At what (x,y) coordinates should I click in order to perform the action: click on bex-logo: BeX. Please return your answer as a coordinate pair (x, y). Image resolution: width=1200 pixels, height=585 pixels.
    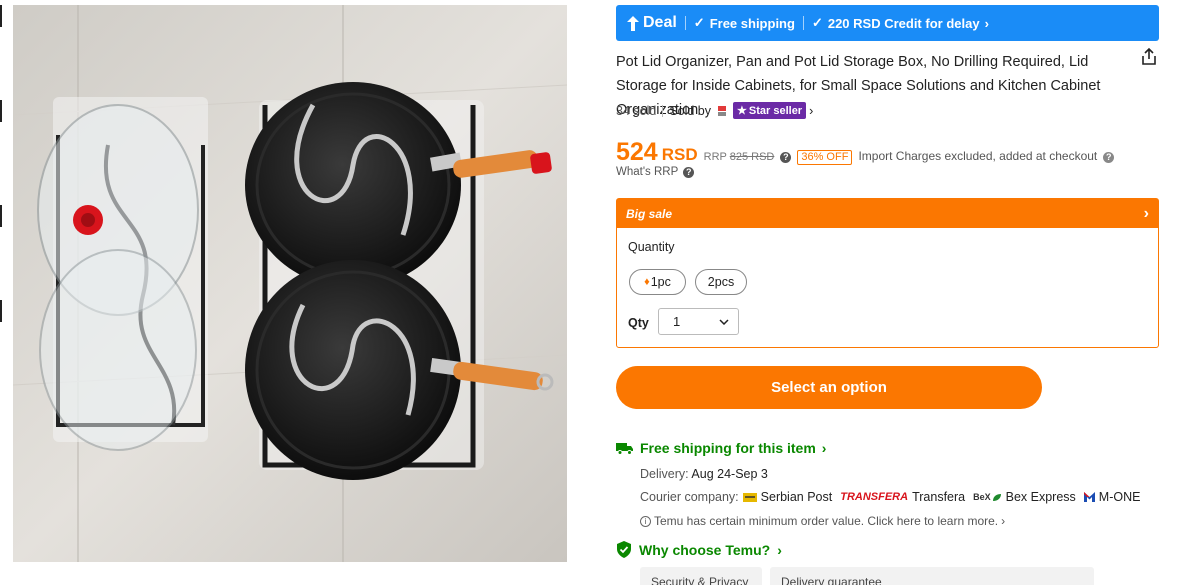
    Looking at the image, I should click on (987, 497).